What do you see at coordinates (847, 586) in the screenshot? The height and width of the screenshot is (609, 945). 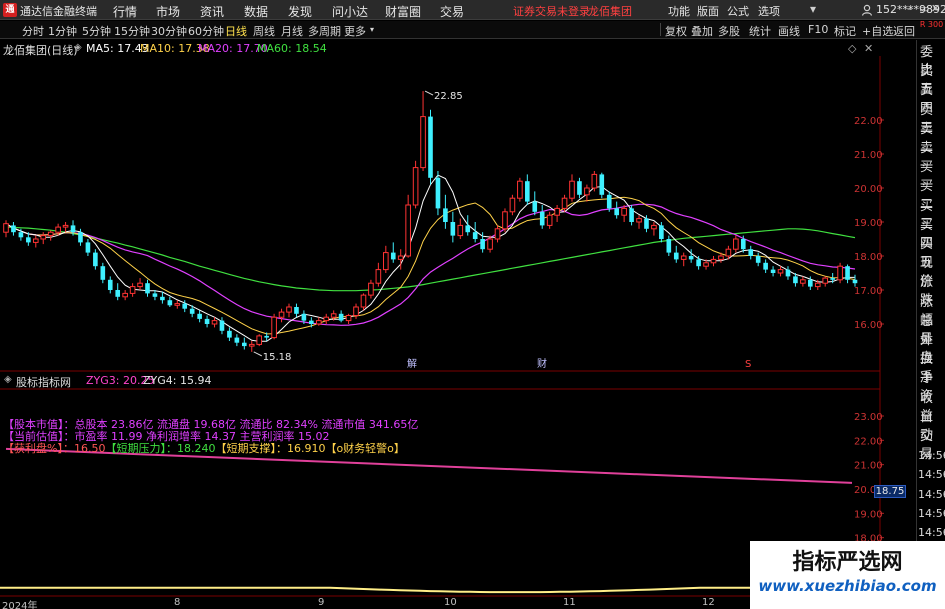 I see `watermark-url: www.xuezhibiao.com` at bounding box center [847, 586].